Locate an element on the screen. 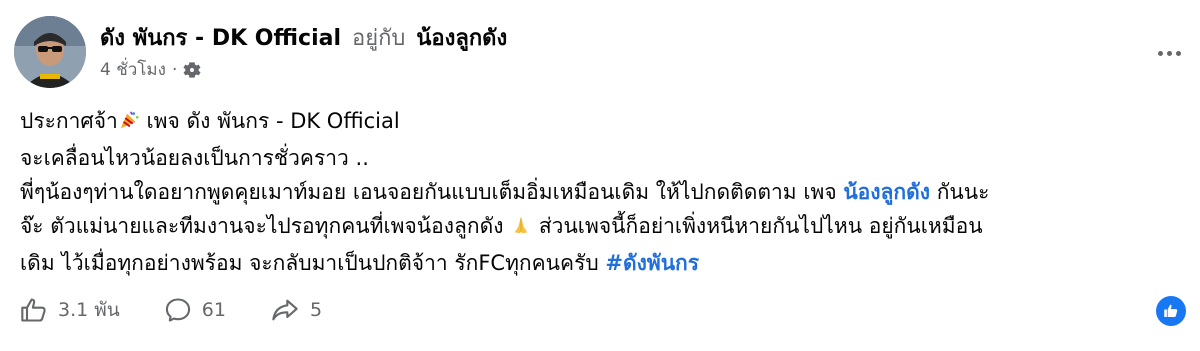  post-line: ประกาศจ้า เพจ ดัง พันกร - DK Official is located at coordinates (600, 122).